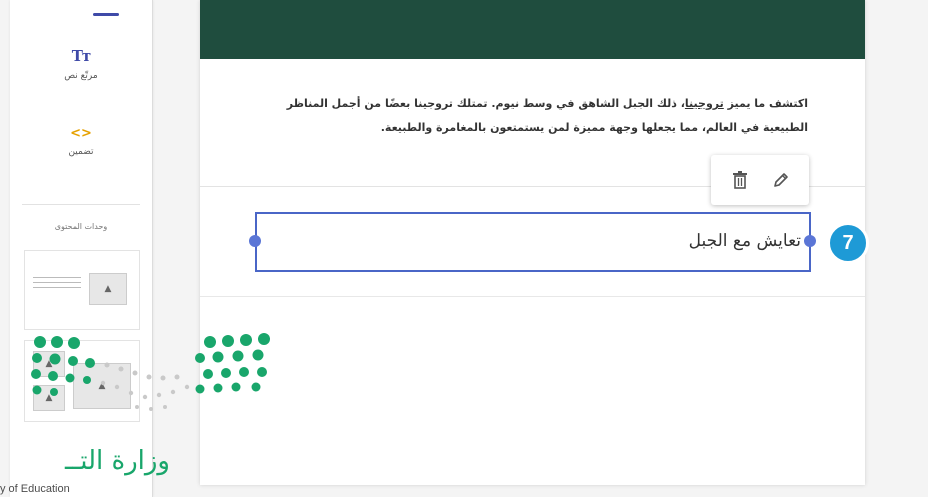 This screenshot has width=928, height=497. What do you see at coordinates (57, 284) in the screenshot?
I see `layout-text-lines` at bounding box center [57, 284].